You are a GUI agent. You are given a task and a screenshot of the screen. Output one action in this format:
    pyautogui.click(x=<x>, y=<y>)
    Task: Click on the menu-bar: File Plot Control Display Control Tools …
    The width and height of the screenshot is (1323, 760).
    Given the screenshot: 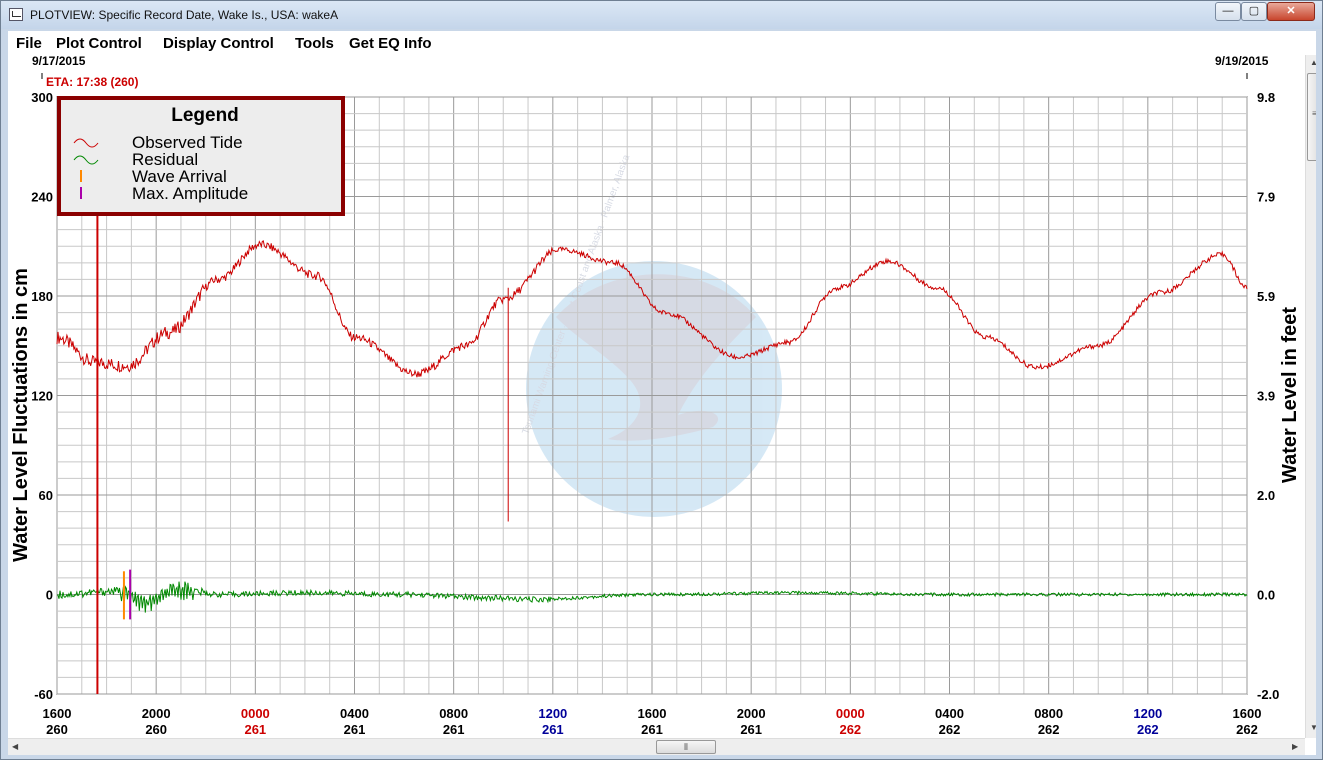 What is the action you would take?
    pyautogui.click(x=662, y=43)
    